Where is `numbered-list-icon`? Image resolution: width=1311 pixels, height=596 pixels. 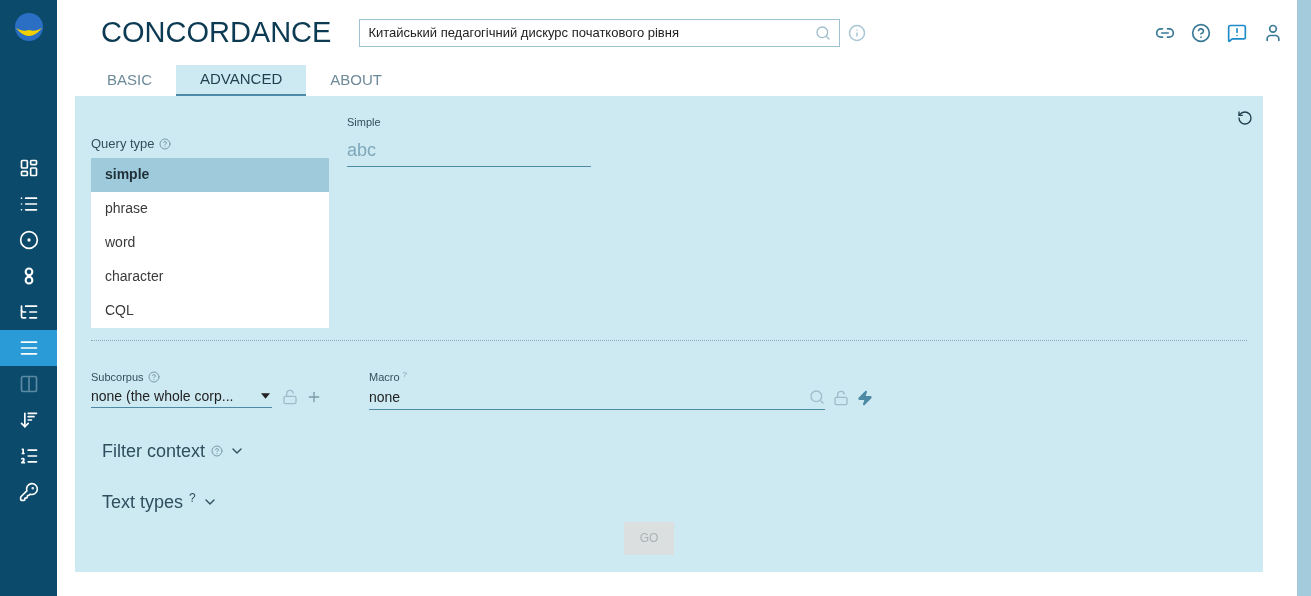
numbered-list-icon is located at coordinates (28, 456).